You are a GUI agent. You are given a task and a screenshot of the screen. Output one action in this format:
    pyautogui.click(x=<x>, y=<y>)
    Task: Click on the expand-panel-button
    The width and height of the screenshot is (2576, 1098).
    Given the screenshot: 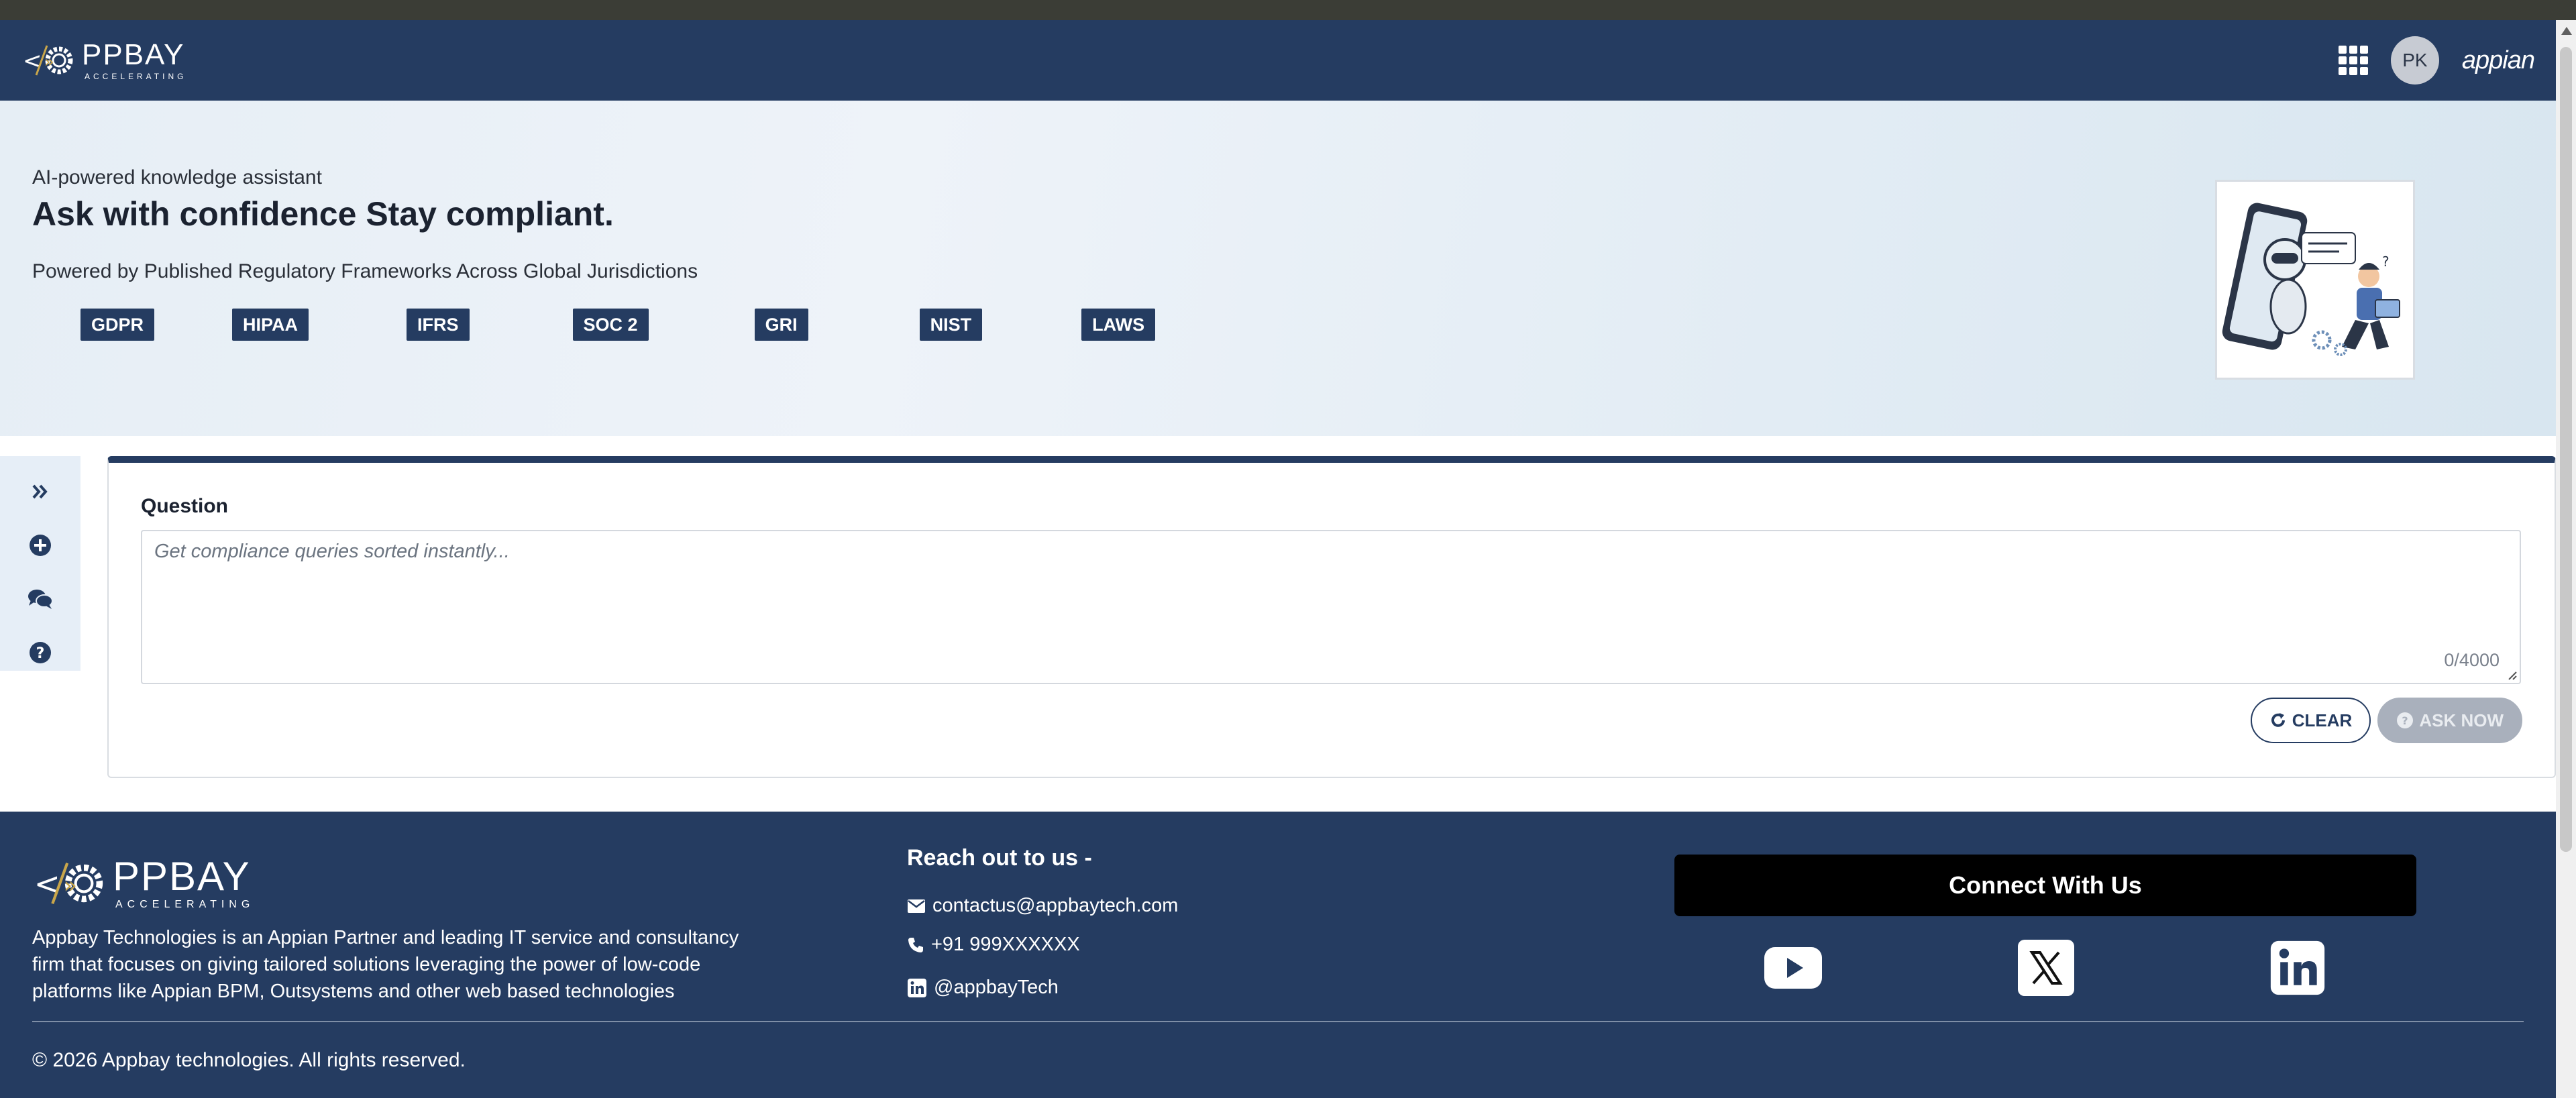 What is the action you would take?
    pyautogui.click(x=40, y=491)
    